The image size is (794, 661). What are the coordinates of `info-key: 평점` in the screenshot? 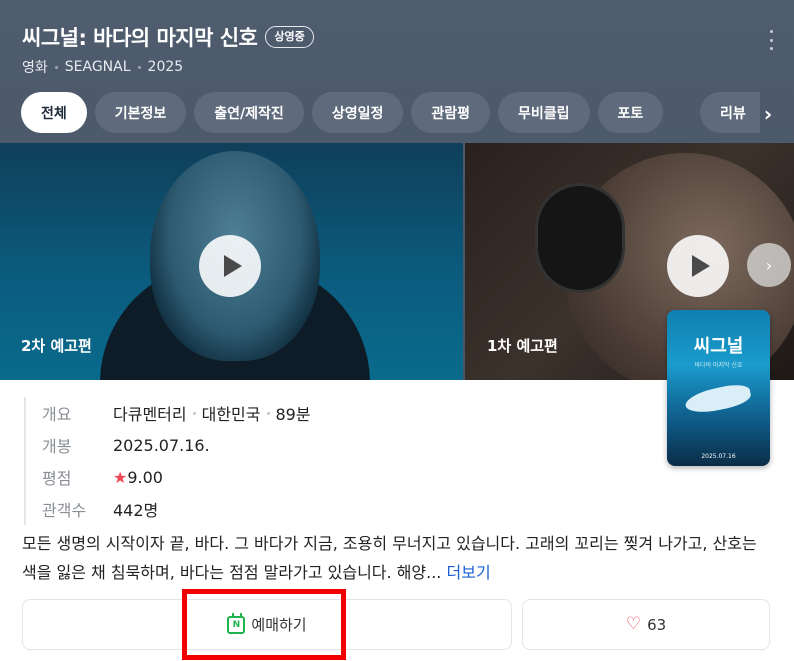 It's located at (57, 478).